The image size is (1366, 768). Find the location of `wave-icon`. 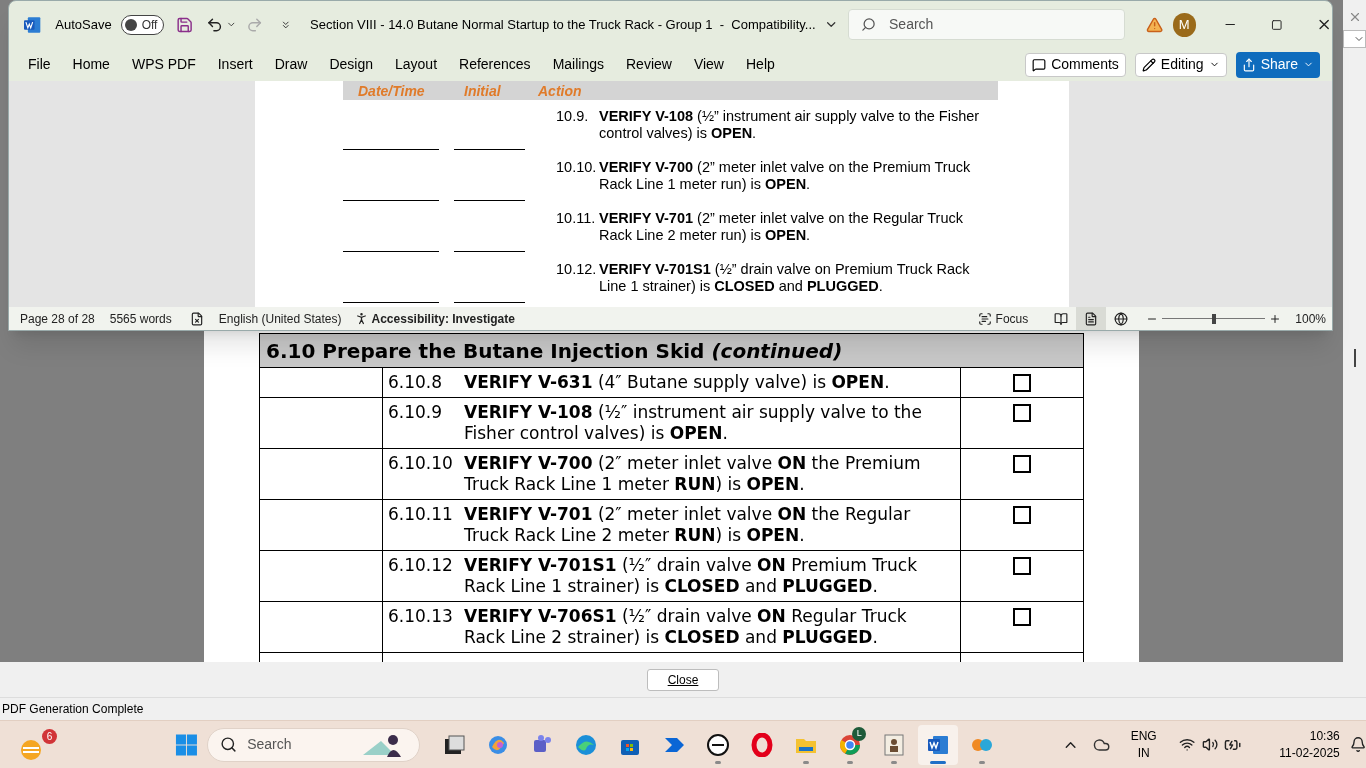

wave-icon is located at coordinates (586, 744).